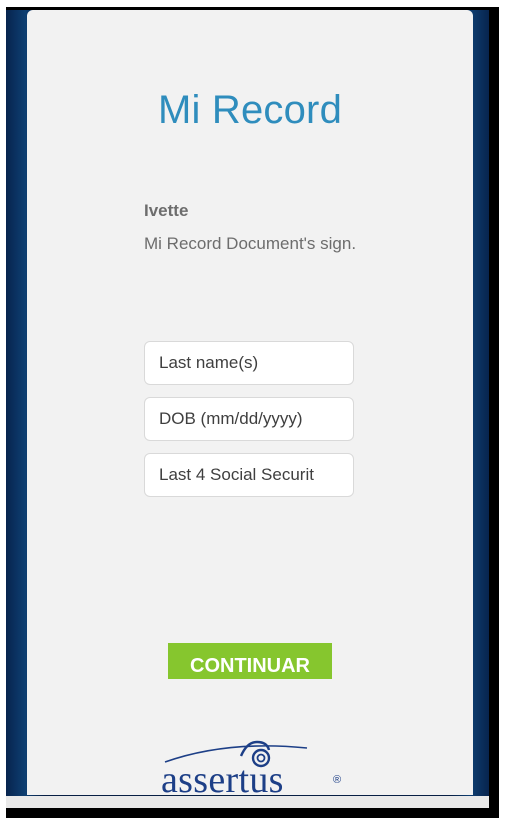  I want to click on dob-input, so click(249, 419).